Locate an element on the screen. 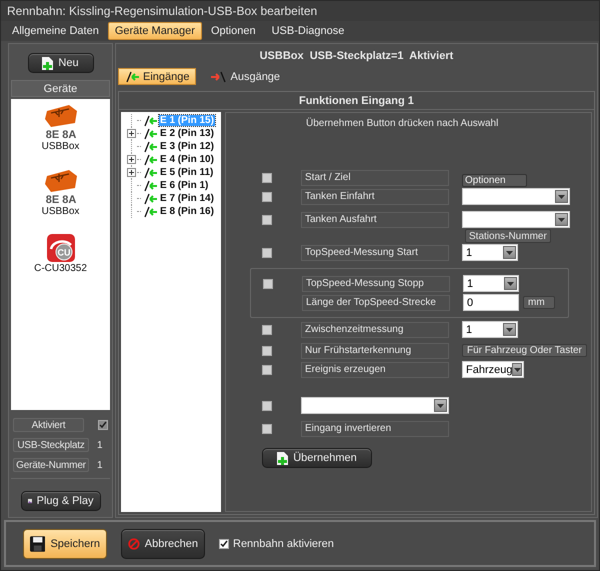 This screenshot has height=571, width=600. menu-tab: Allgemeine Daten is located at coordinates (55, 31).